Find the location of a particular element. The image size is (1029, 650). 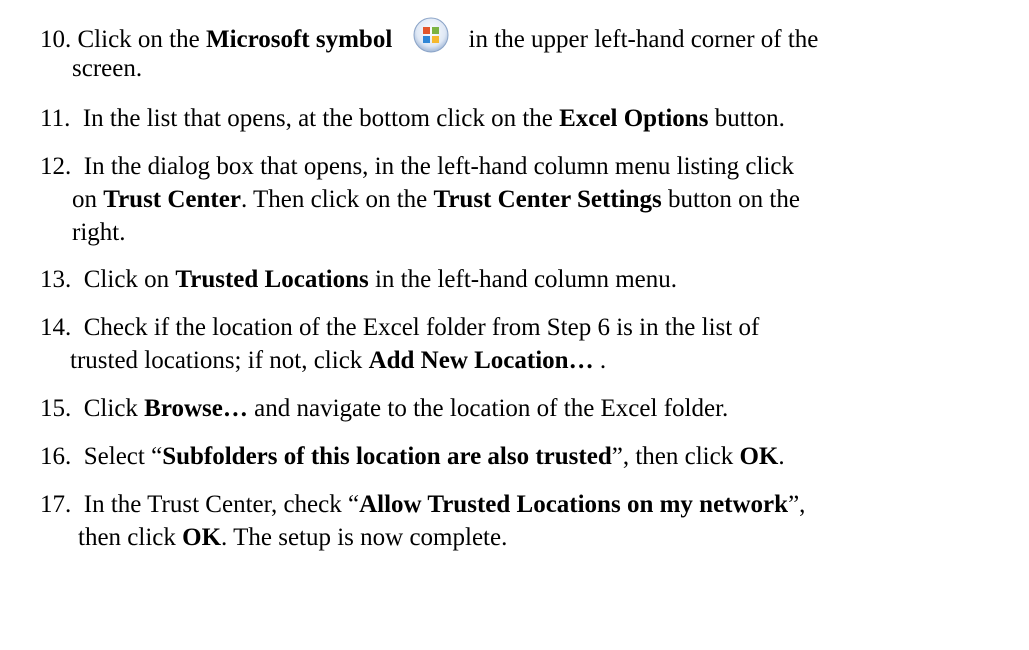

step-text: in the left-hand column menu. is located at coordinates (522, 279).